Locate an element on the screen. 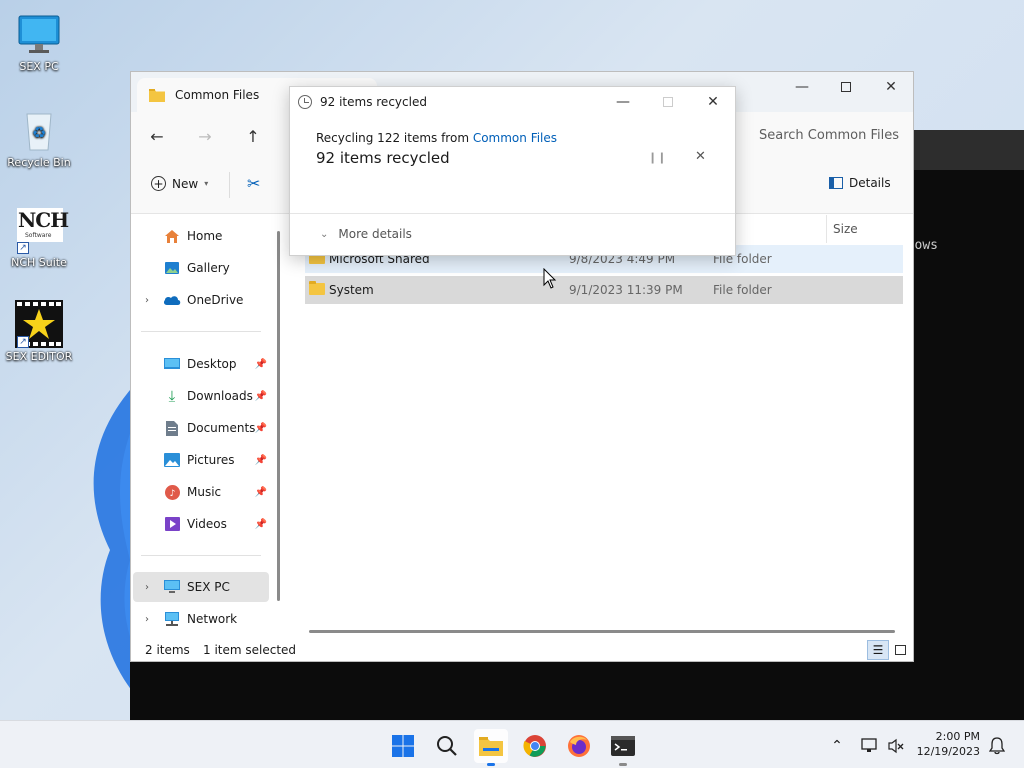 The image size is (1024, 768). sidebar-item-pictures: Pictures 📌 is located at coordinates (201, 460).